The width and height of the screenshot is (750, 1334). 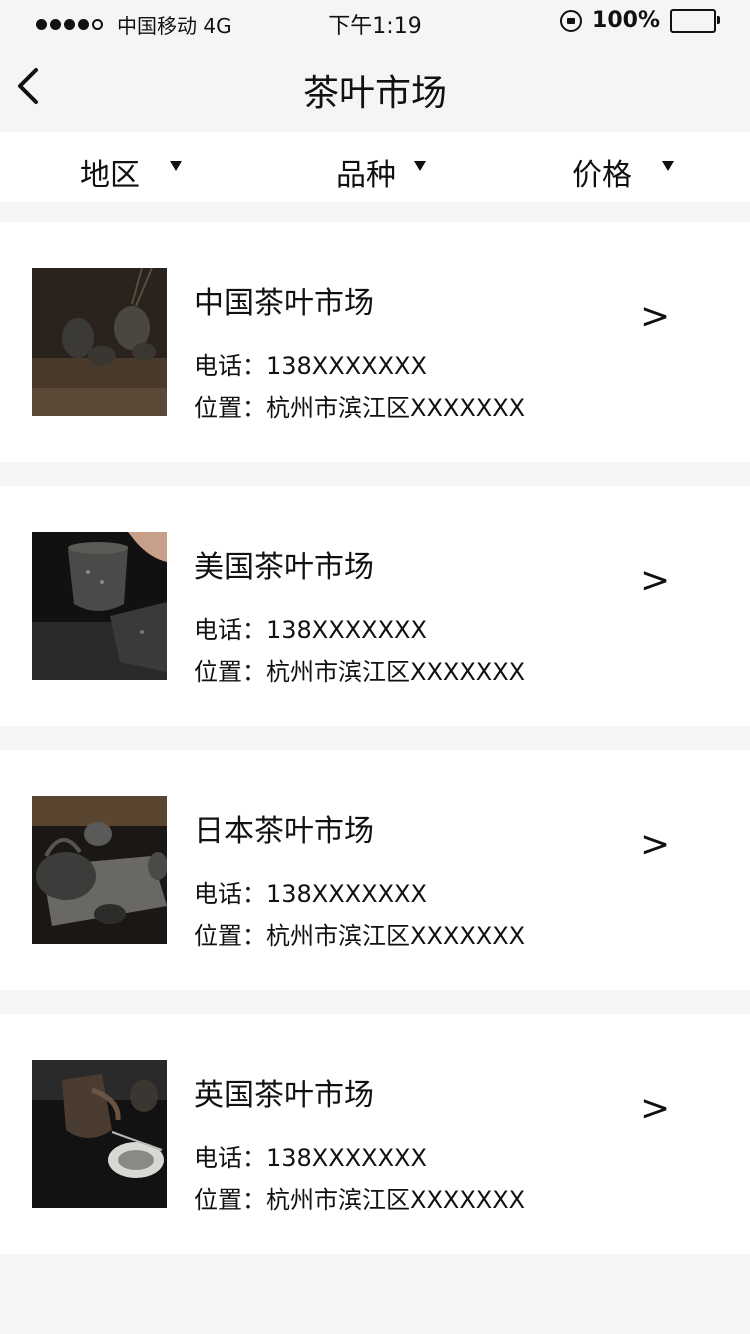 I want to click on tea-set-image, so click(x=99, y=342).